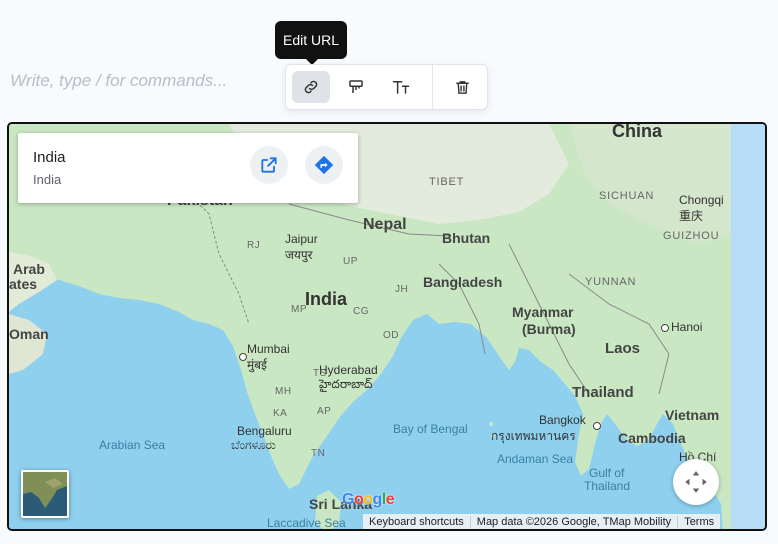  Describe the element at coordinates (533, 436) in the screenshot. I see `label-bangkok-local: กรุงเทพมหานคร` at that location.